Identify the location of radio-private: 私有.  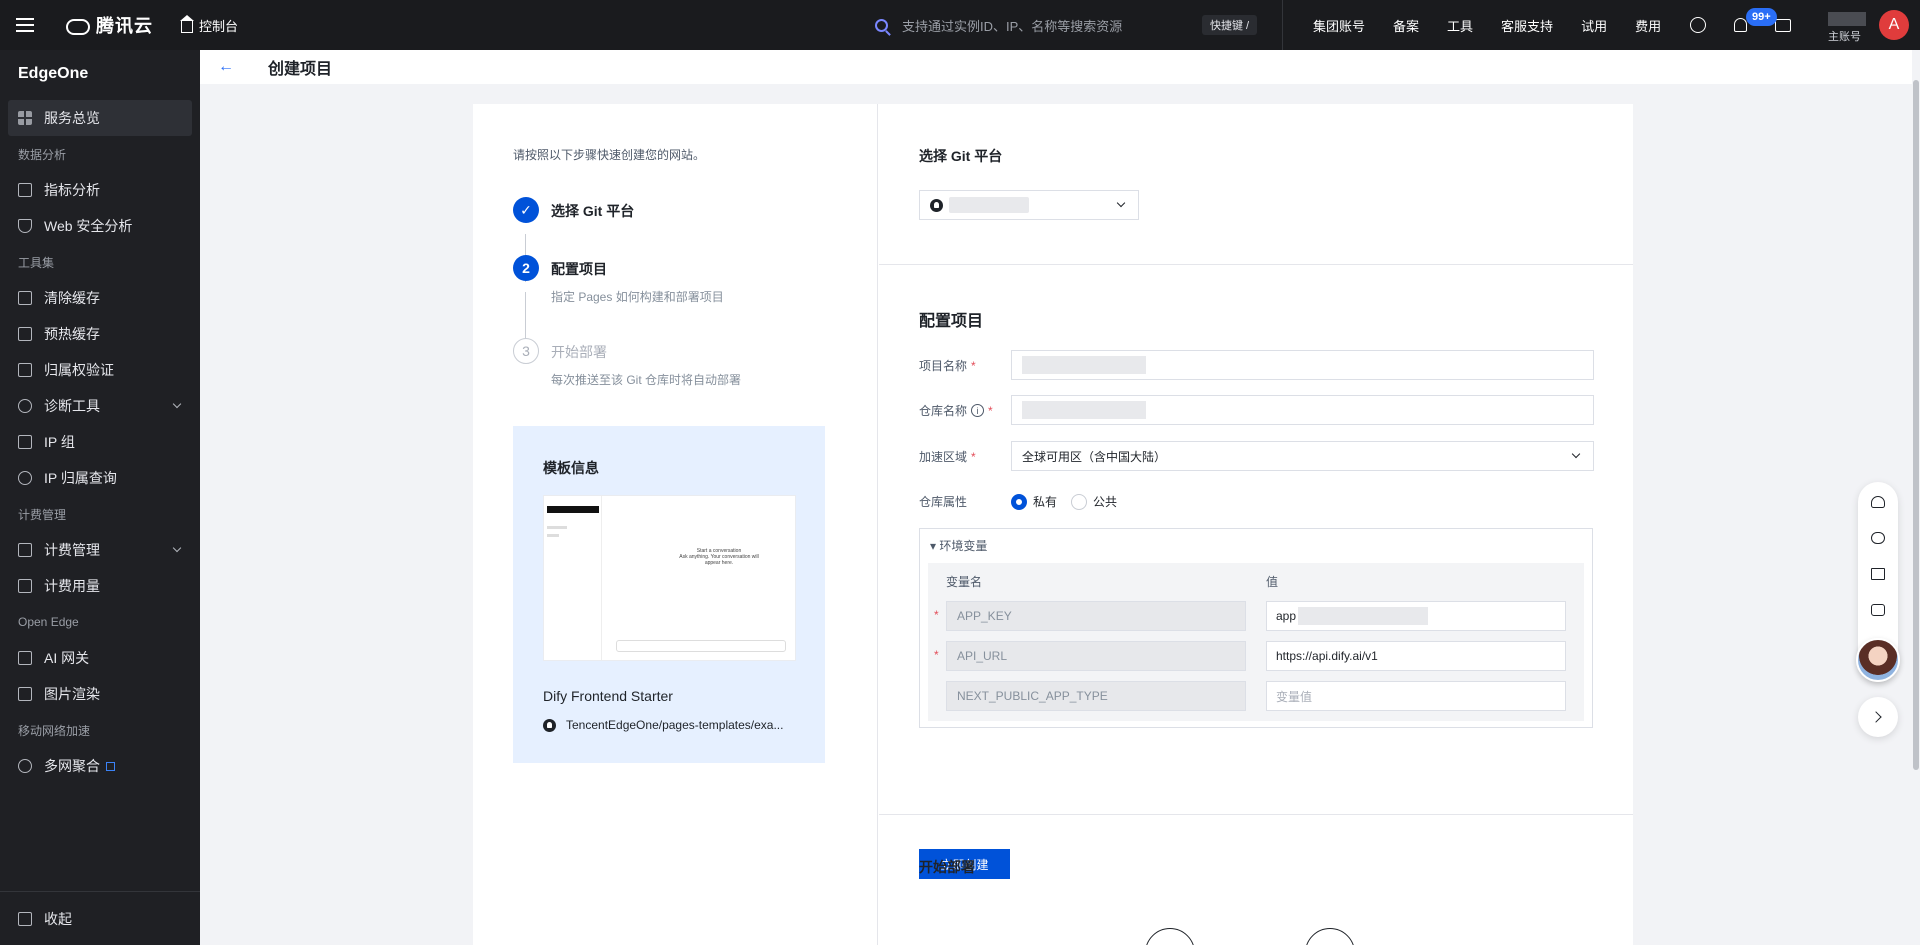
(1034, 501).